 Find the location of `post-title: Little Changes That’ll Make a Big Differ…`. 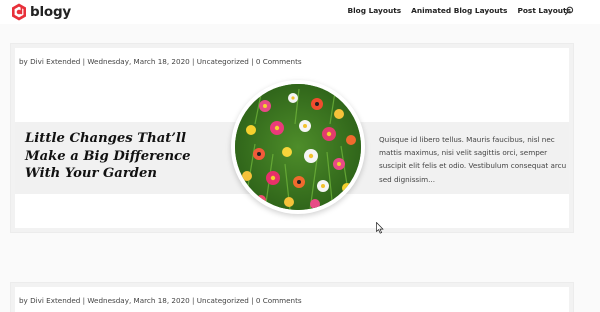

post-title: Little Changes That’ll Make a Big Differ… is located at coordinates (125, 156).